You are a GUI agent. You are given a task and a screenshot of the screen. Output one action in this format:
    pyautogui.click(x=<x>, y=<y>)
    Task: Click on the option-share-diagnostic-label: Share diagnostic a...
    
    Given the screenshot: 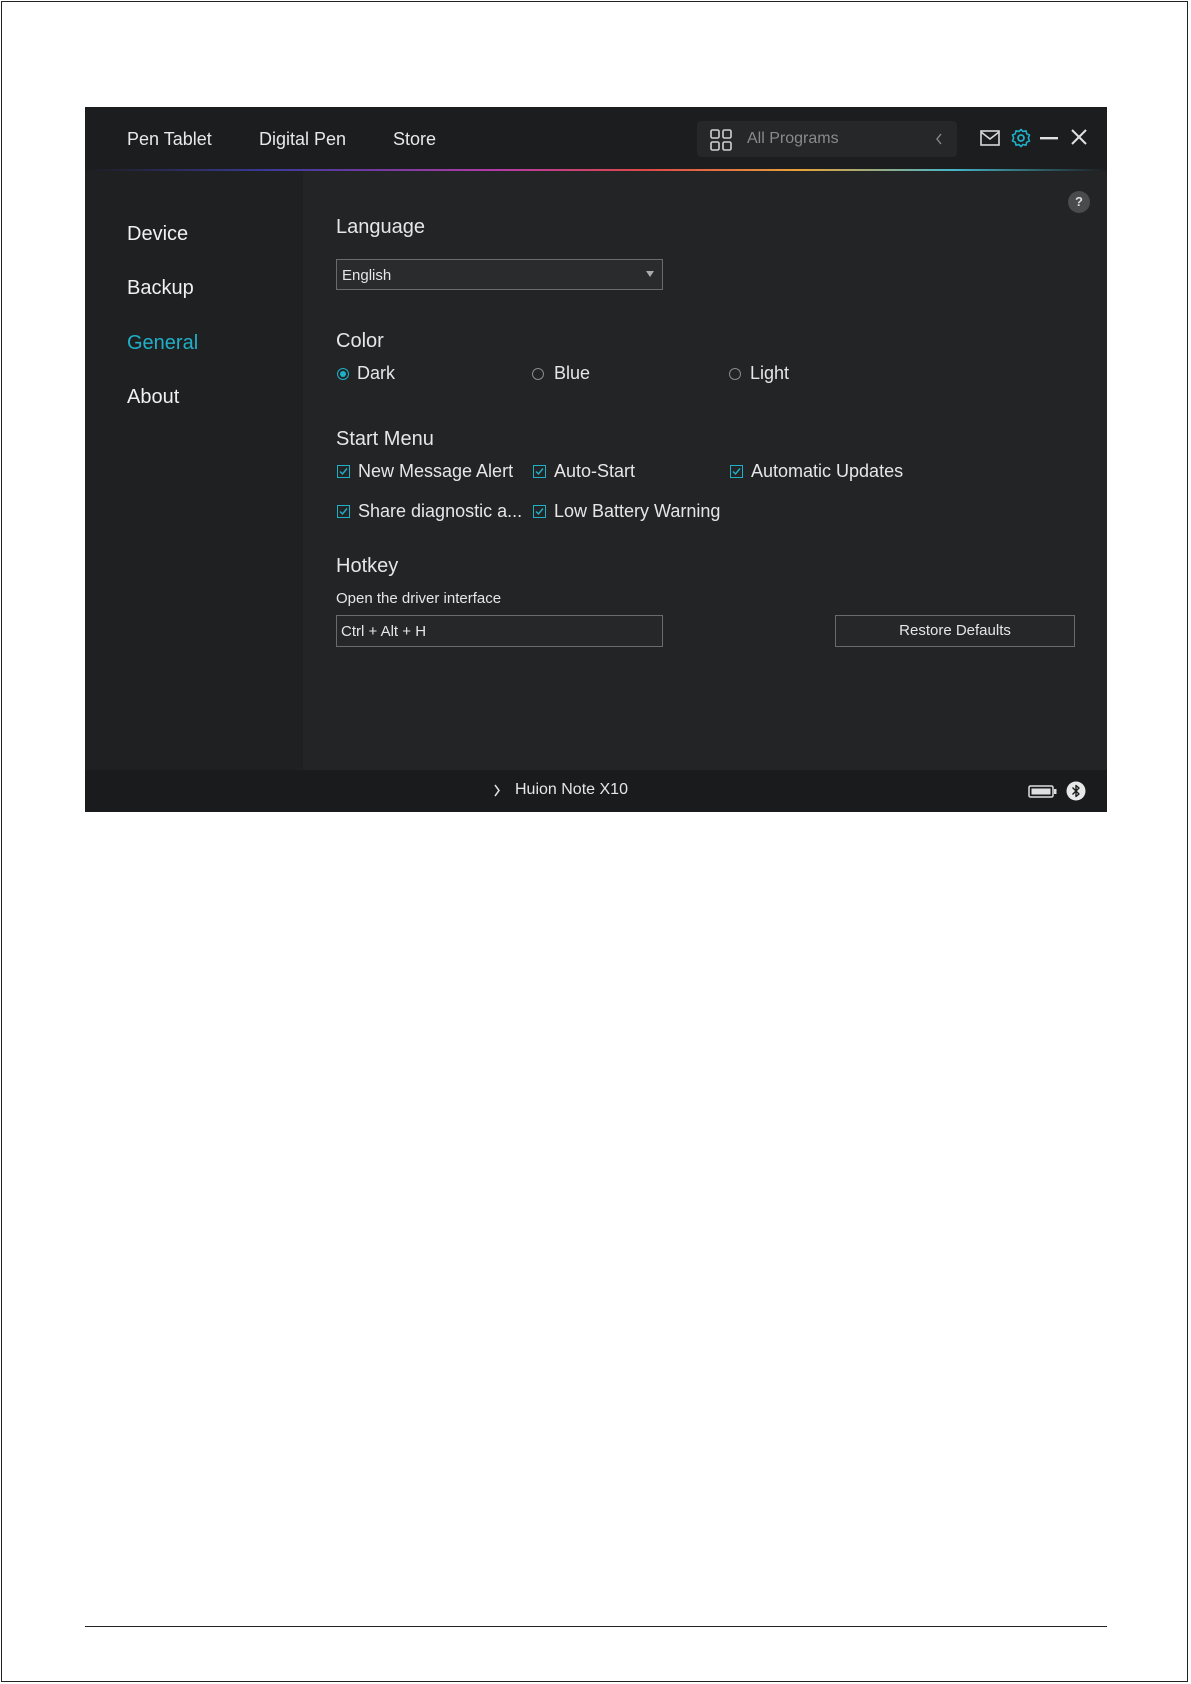 What is the action you would take?
    pyautogui.click(x=440, y=511)
    